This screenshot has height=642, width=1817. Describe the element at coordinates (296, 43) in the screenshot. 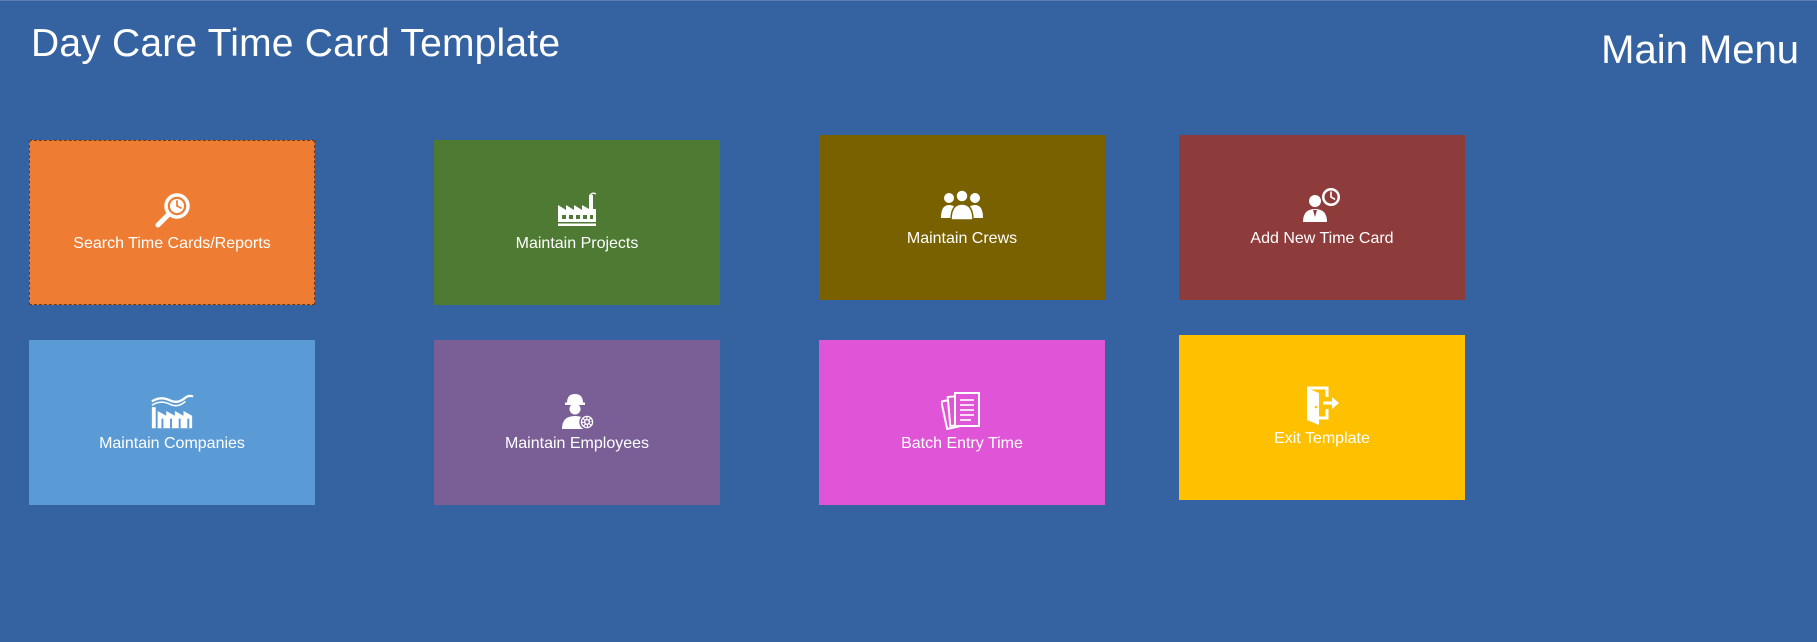

I see `app-title: Day Care Time Card Template` at that location.